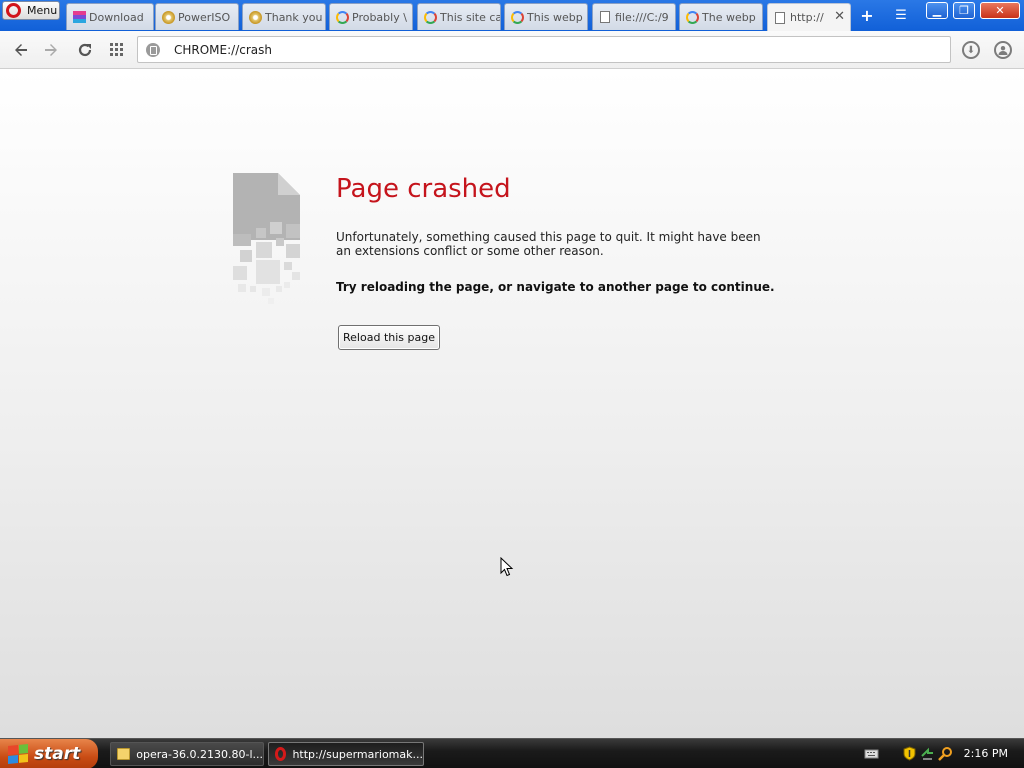 The height and width of the screenshot is (768, 1024). Describe the element at coordinates (1000, 10) in the screenshot. I see `close-window-button: ✕` at that location.